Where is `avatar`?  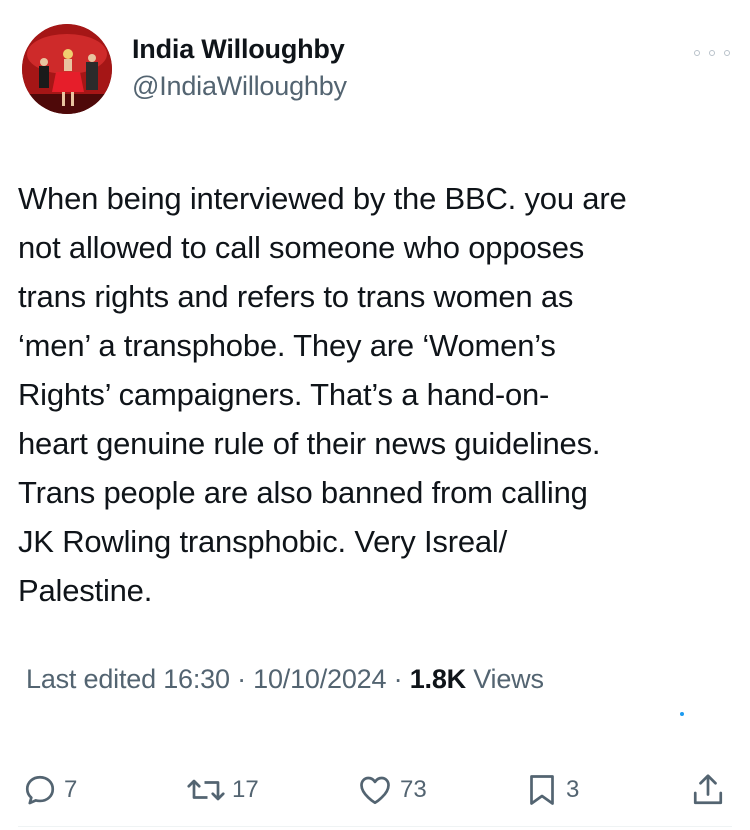 avatar is located at coordinates (67, 69).